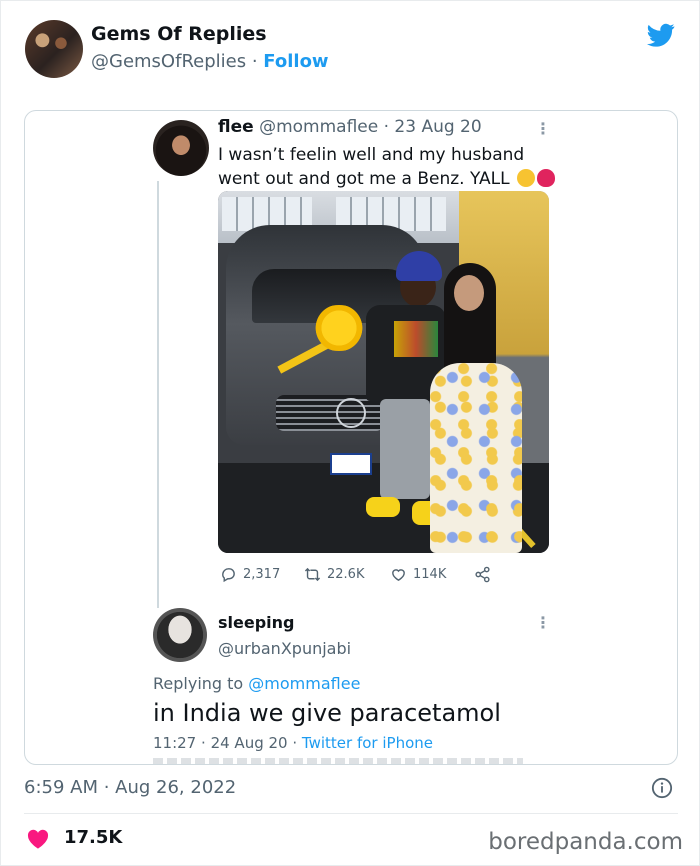 The height and width of the screenshot is (866, 700). What do you see at coordinates (181, 148) in the screenshot?
I see `flee-avatar` at bounding box center [181, 148].